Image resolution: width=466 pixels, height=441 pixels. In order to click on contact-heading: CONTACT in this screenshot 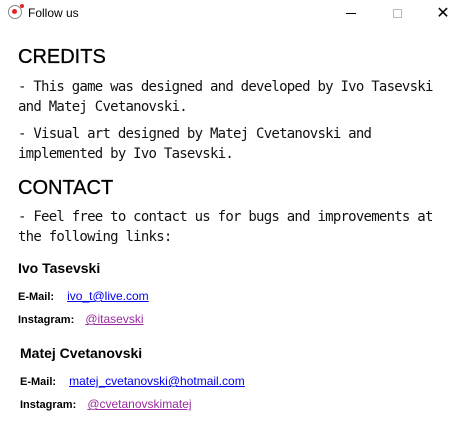, I will do `click(66, 188)`.